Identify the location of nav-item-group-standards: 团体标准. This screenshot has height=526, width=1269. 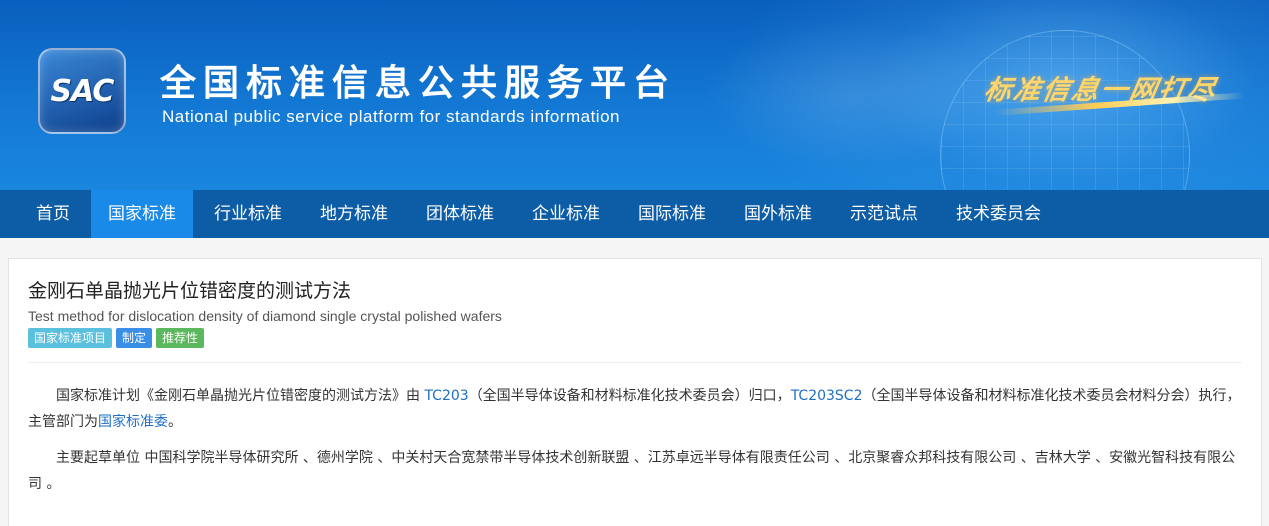
(460, 214).